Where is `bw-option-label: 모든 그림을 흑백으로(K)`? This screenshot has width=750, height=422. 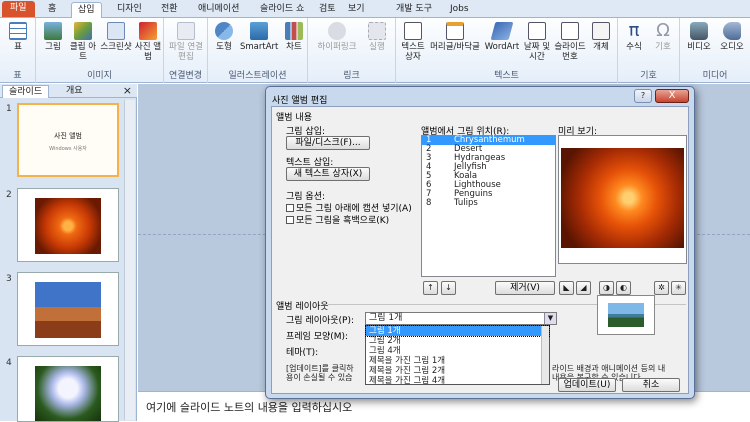
bw-option-label: 모든 그림을 흑백으로(K) is located at coordinates (343, 221).